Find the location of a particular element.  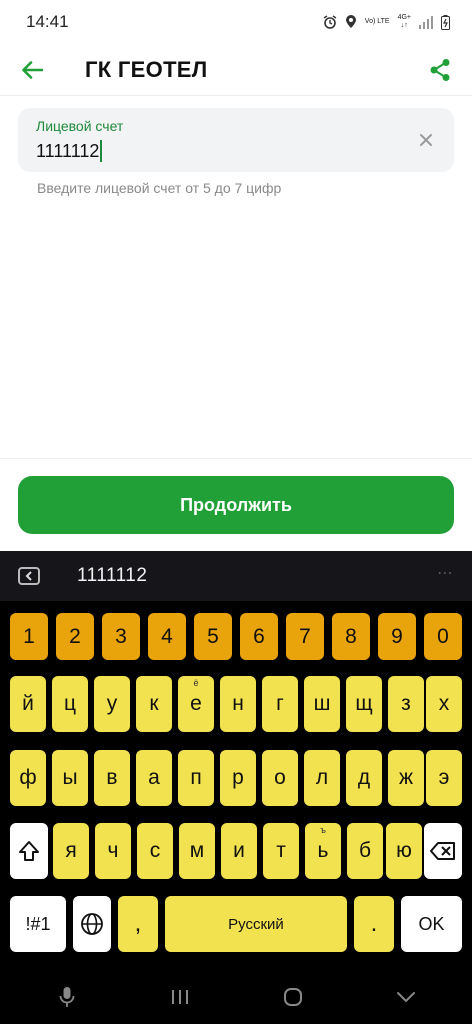

recent-apps-button is located at coordinates (180, 997).